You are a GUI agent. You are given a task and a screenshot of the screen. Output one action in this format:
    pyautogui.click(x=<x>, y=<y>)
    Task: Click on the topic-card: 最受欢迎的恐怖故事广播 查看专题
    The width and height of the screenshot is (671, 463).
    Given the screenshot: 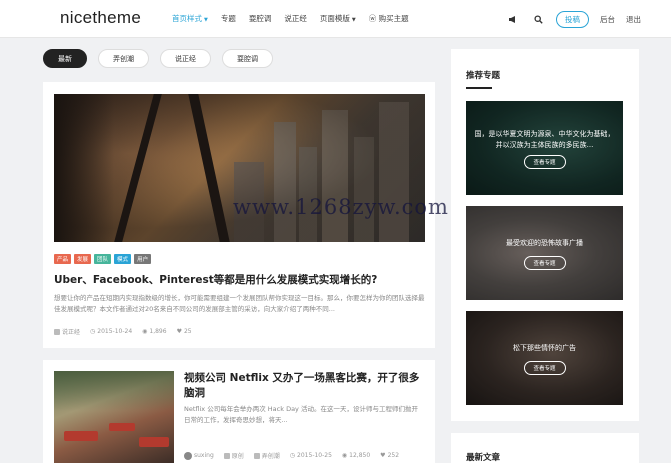 What is the action you would take?
    pyautogui.click(x=544, y=253)
    